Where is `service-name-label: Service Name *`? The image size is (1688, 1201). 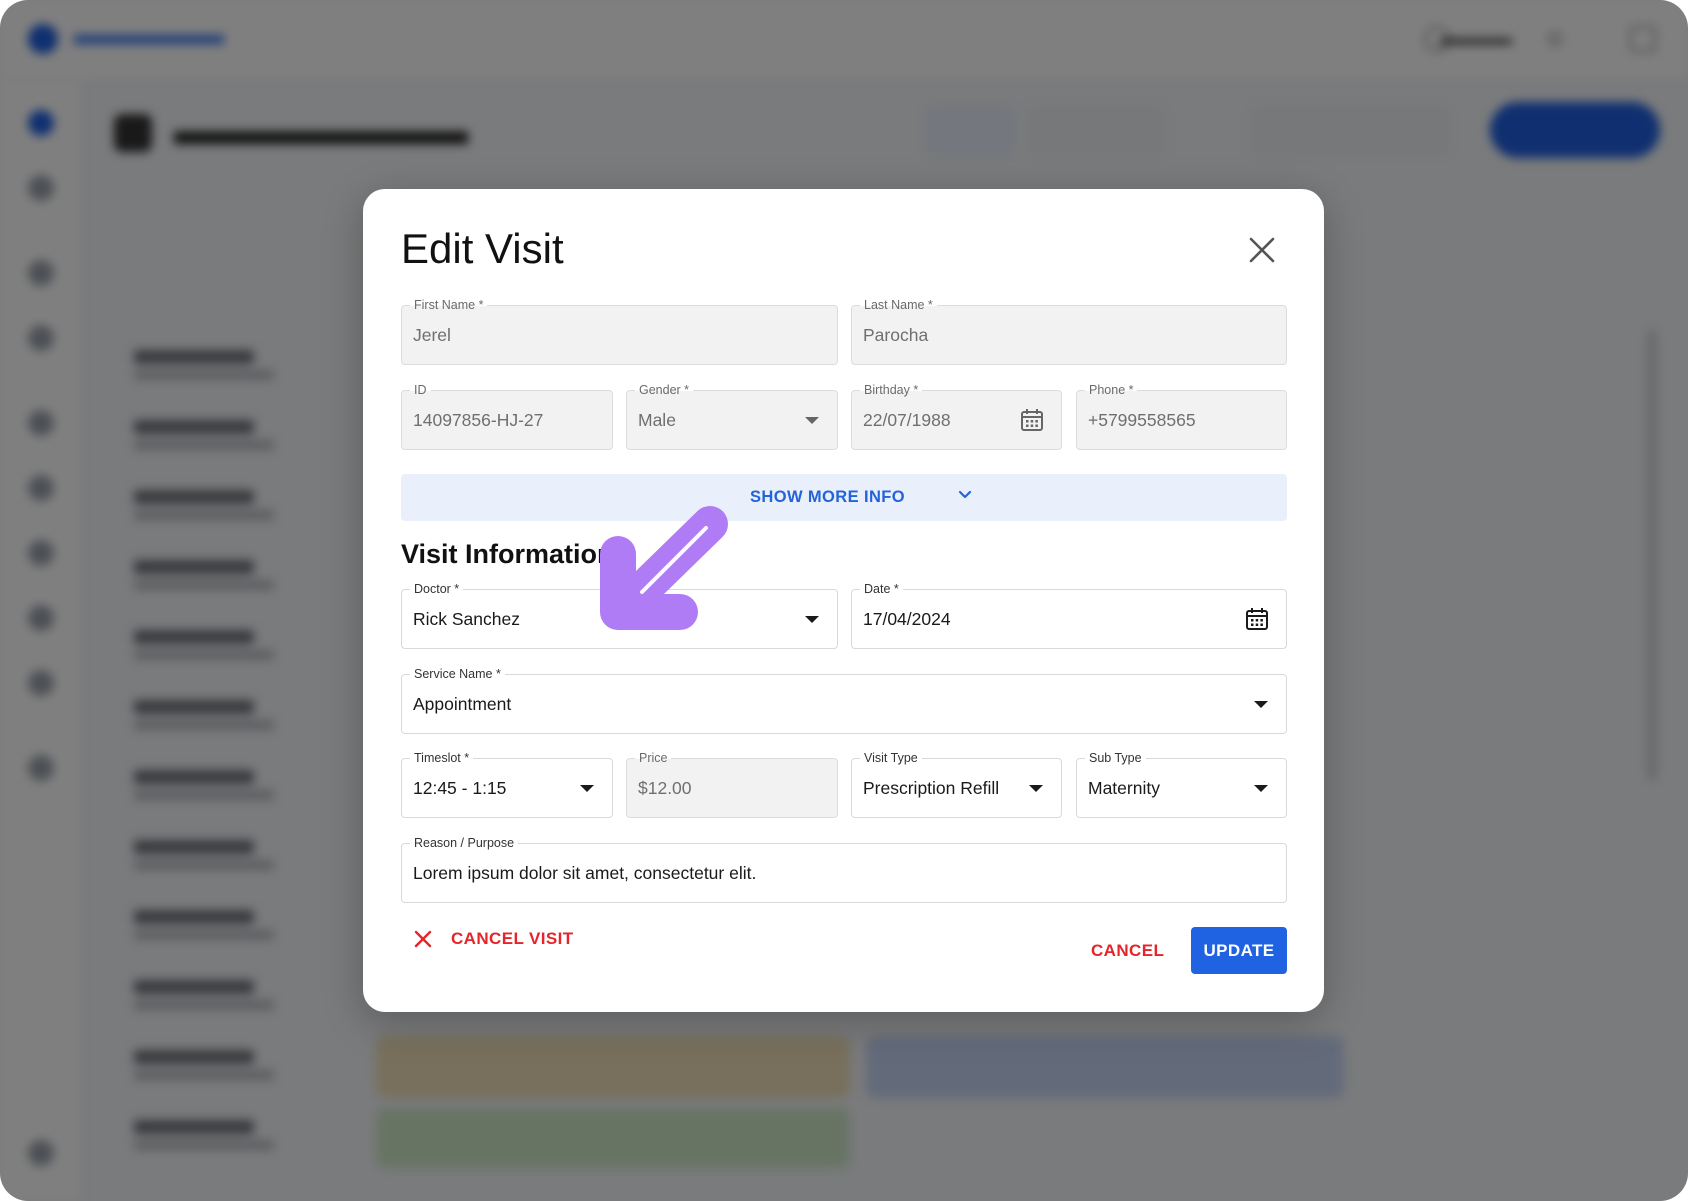 service-name-label: Service Name * is located at coordinates (457, 674).